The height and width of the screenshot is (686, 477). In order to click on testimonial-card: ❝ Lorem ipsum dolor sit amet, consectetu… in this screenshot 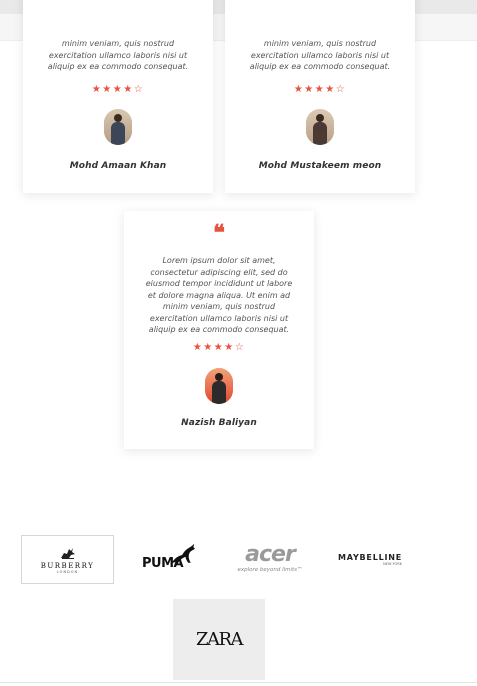, I will do `click(219, 330)`.